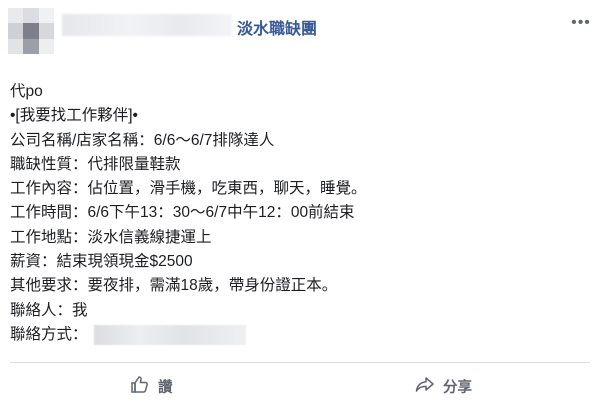 This screenshot has width=600, height=409. I want to click on group-name-link: 淡水職缺團, so click(277, 27).